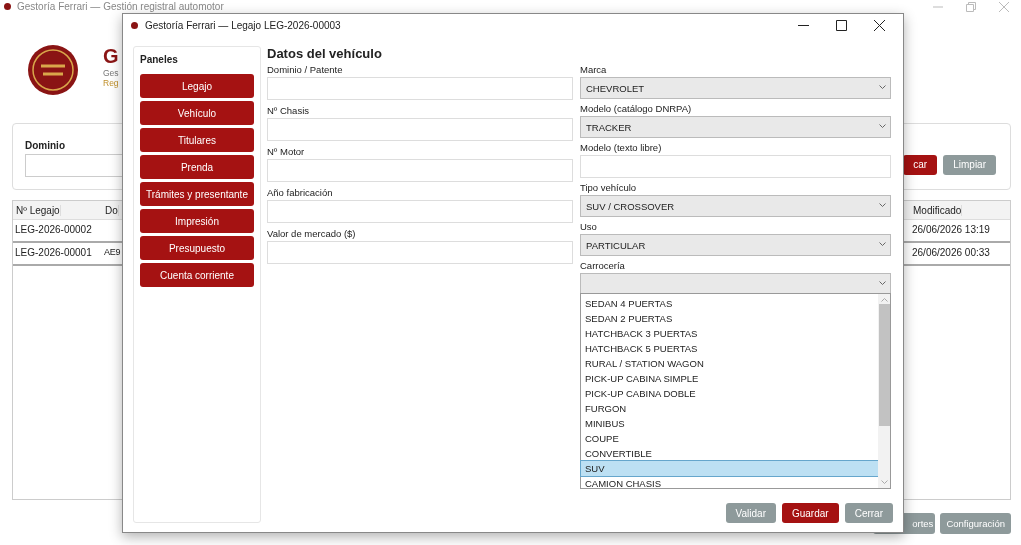 The image size is (1021, 545). Describe the element at coordinates (879, 25) in the screenshot. I see `close-icon` at that location.